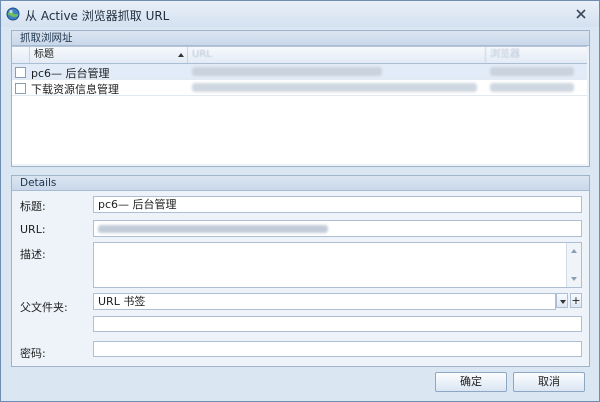 This screenshot has height=402, width=600. I want to click on table-row: pc6— 后台管理, so click(299, 72).